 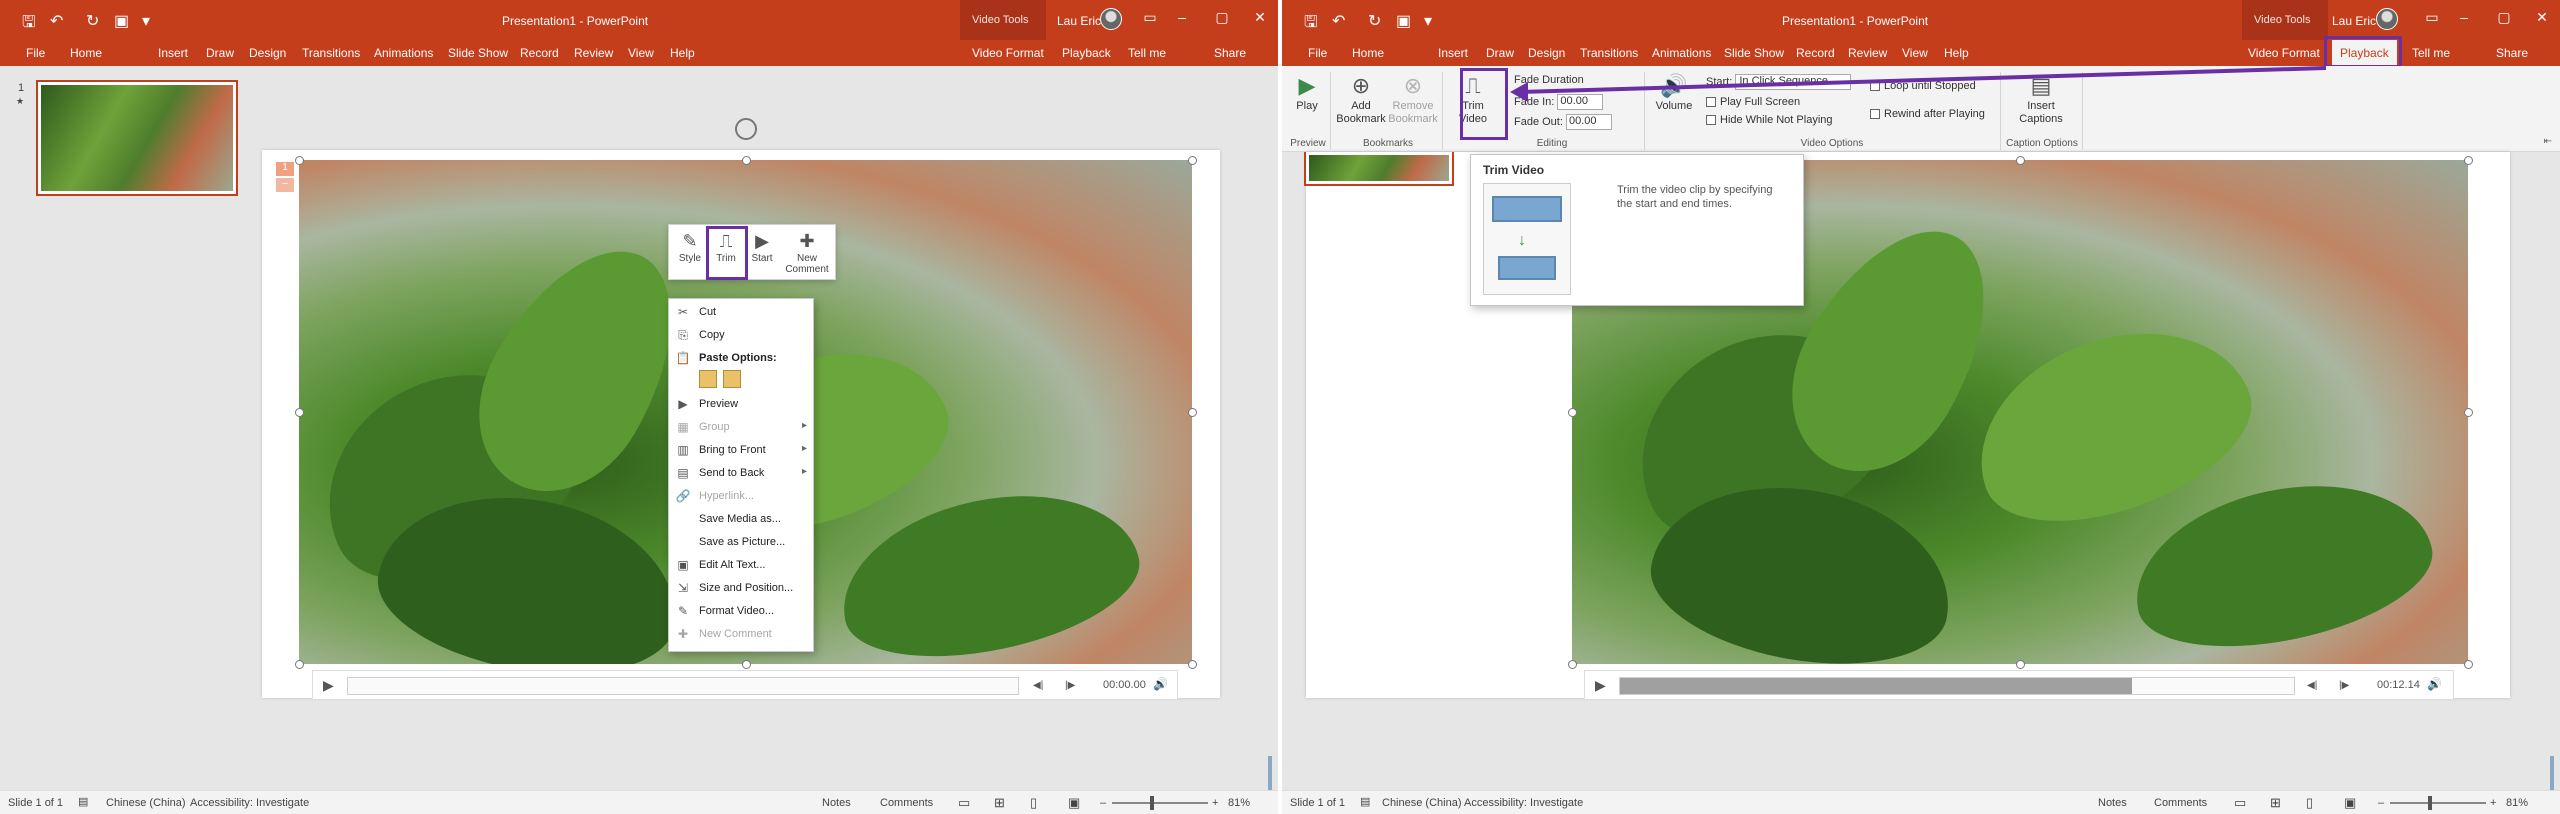 I want to click on tab-transitions: Transitions, so click(x=331, y=53).